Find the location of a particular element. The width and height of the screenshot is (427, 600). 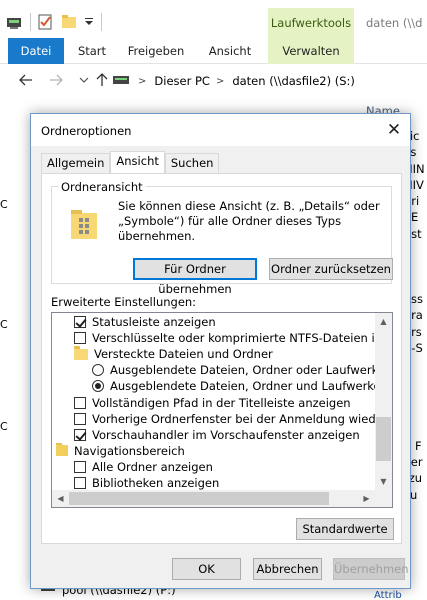

window-title: daten (\\d is located at coordinates (394, 23).